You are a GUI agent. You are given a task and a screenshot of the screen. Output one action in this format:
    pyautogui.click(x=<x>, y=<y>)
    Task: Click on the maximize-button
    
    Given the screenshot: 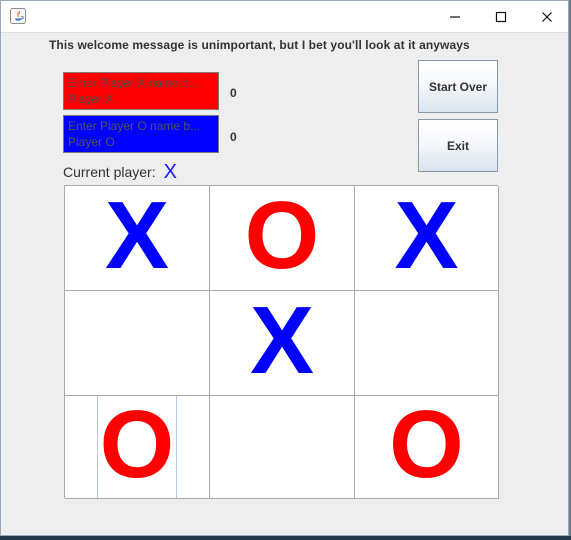 What is the action you would take?
    pyautogui.click(x=501, y=16)
    